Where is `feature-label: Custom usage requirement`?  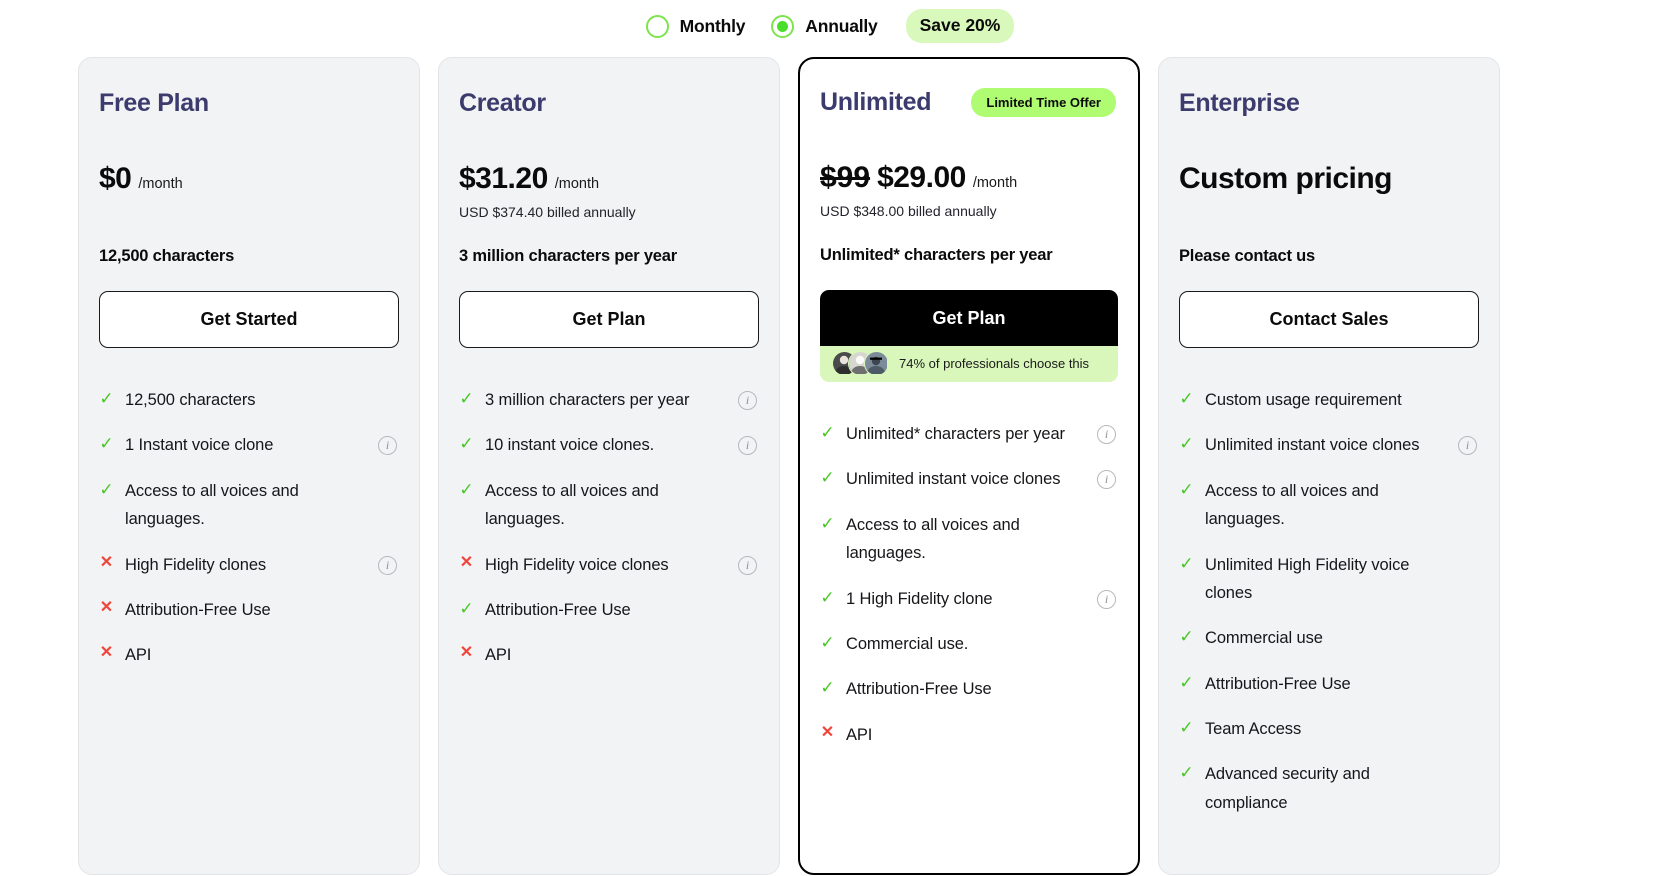
feature-label: Custom usage requirement is located at coordinates (1303, 400).